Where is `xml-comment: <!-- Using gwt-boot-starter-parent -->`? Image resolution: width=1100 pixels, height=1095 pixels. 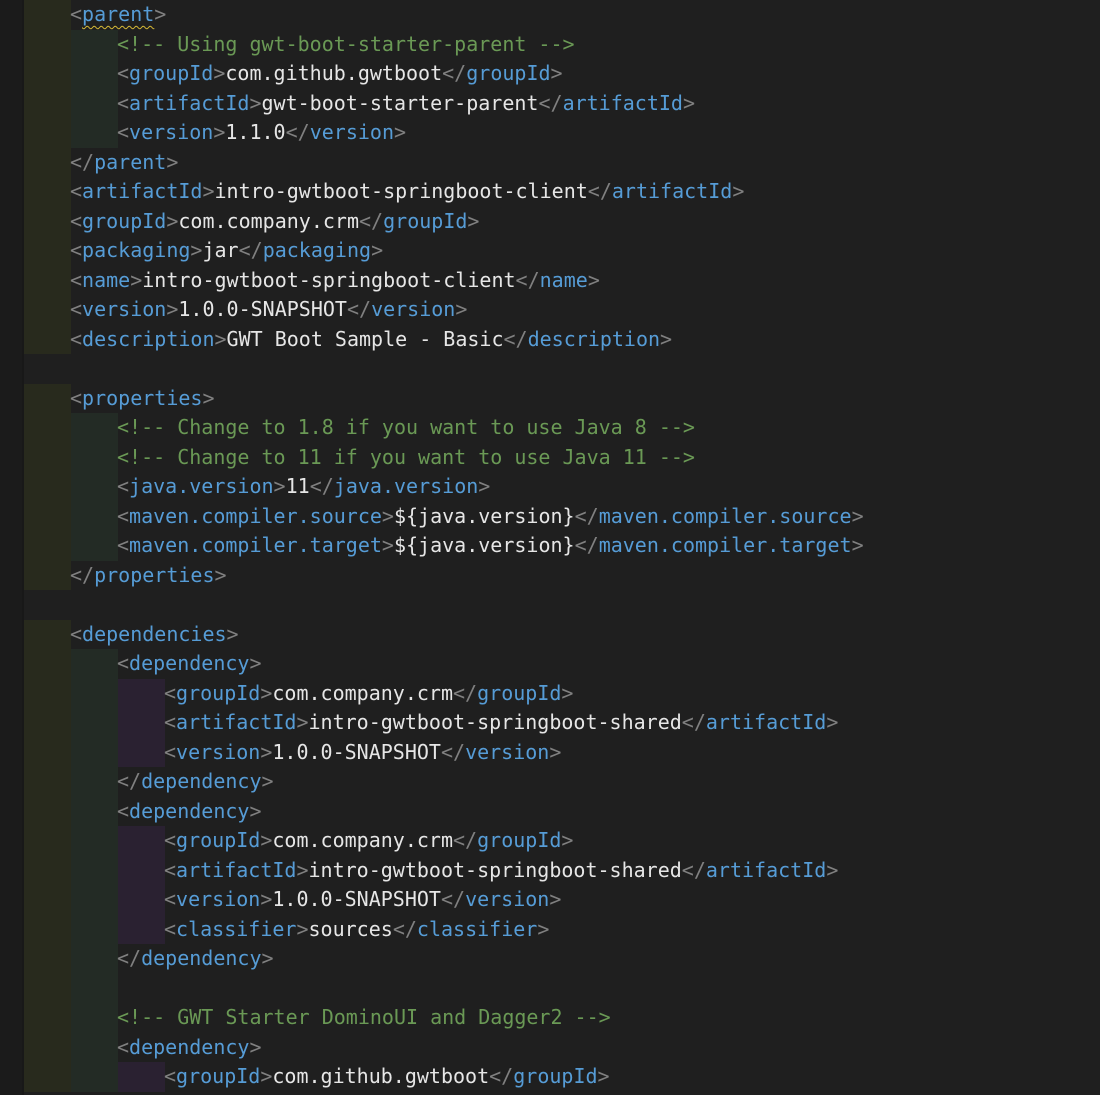
xml-comment: <!-- Using gwt-boot-starter-parent --> is located at coordinates (346, 43).